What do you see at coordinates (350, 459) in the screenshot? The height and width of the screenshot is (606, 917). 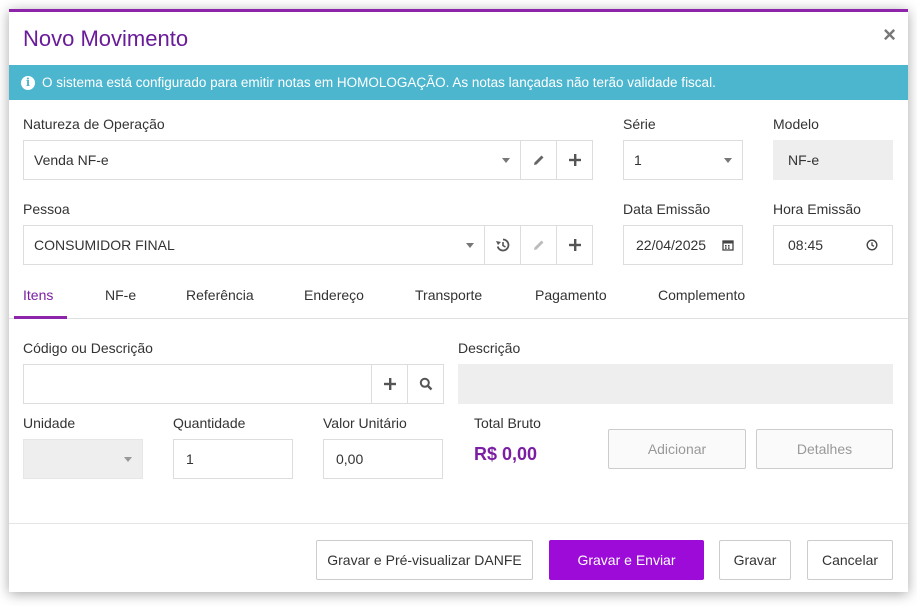 I see `valor-unitario-value: 0,00` at bounding box center [350, 459].